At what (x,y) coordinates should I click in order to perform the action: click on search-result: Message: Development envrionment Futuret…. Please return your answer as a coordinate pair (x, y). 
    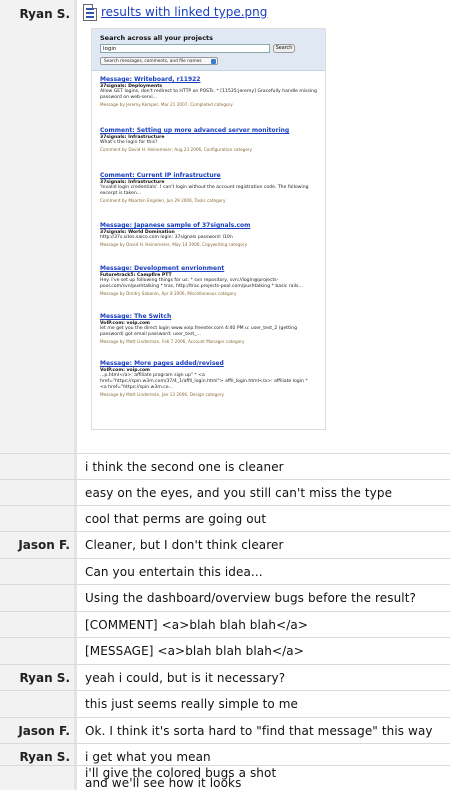
    Looking at the image, I should click on (211, 280).